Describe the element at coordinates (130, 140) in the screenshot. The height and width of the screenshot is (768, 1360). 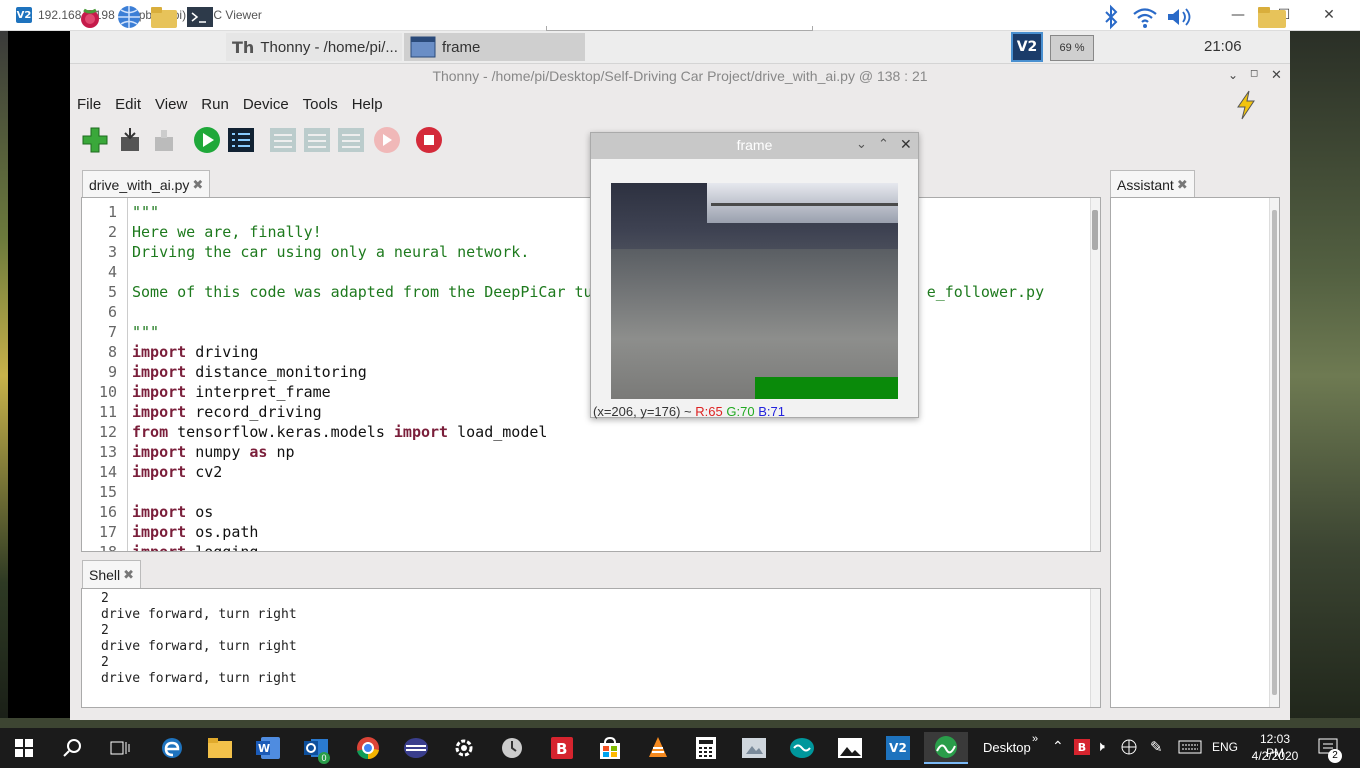
I see `open-file-button` at that location.